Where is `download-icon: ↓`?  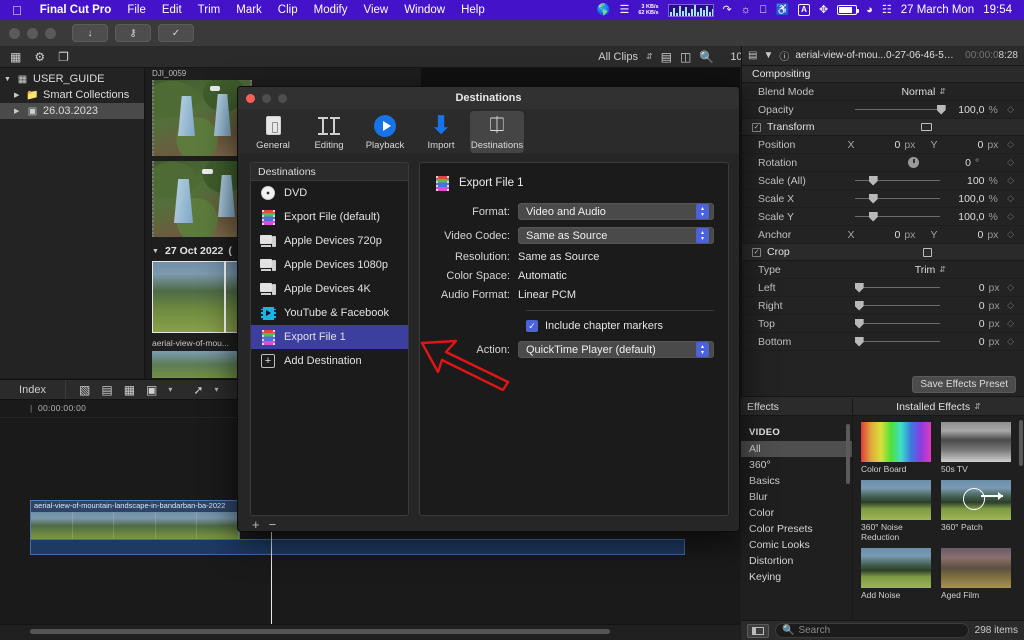 download-icon: ↓ is located at coordinates (90, 33).